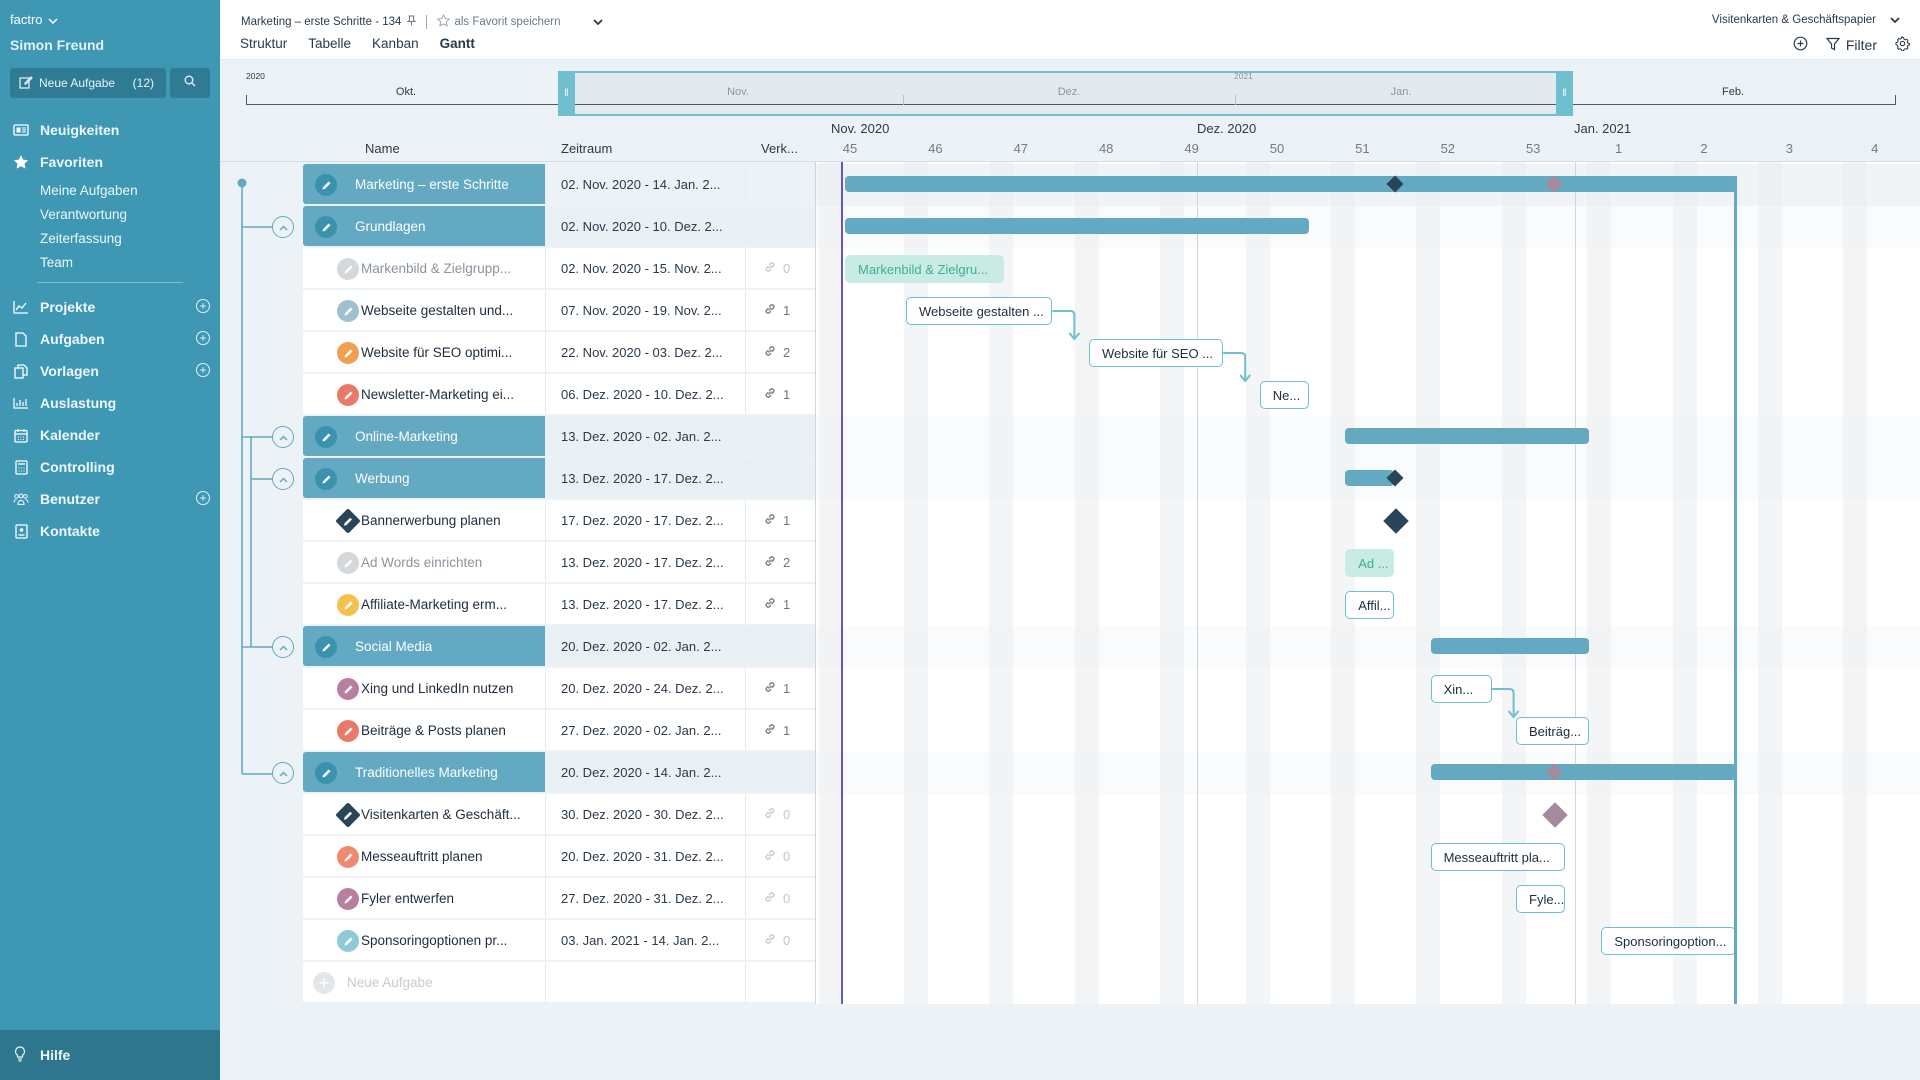  Describe the element at coordinates (110, 339) in the screenshot. I see `sidebar-item-aufgaben: Aufgaben +` at that location.